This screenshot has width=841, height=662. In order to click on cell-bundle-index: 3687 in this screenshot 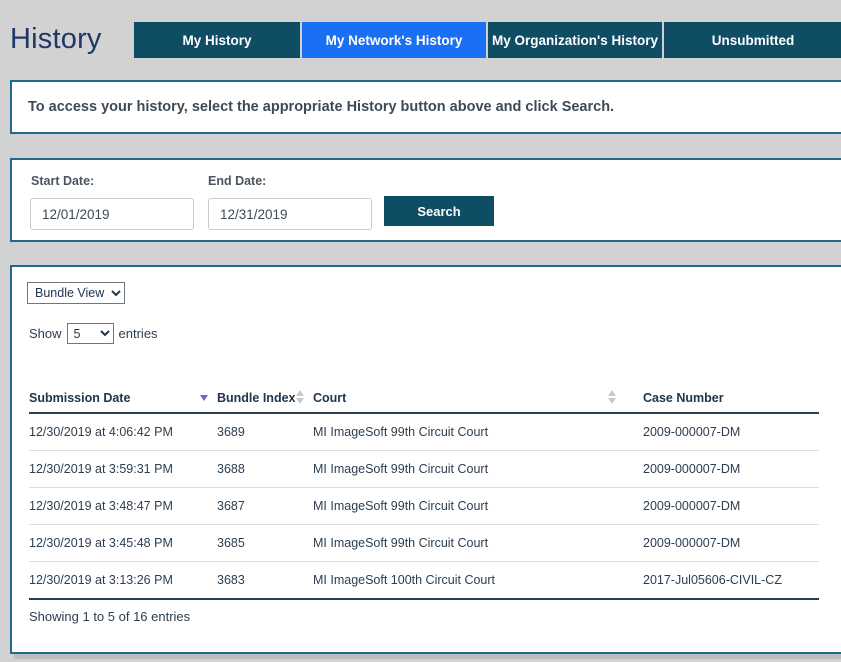, I will do `click(265, 506)`.